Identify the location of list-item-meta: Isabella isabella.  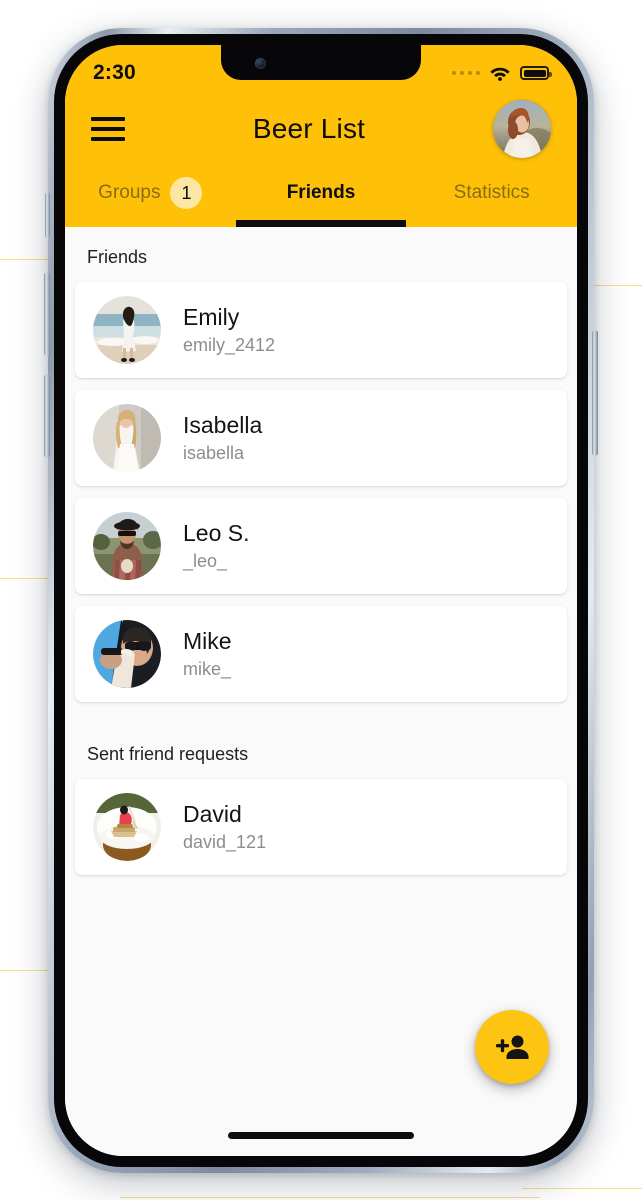
(222, 437).